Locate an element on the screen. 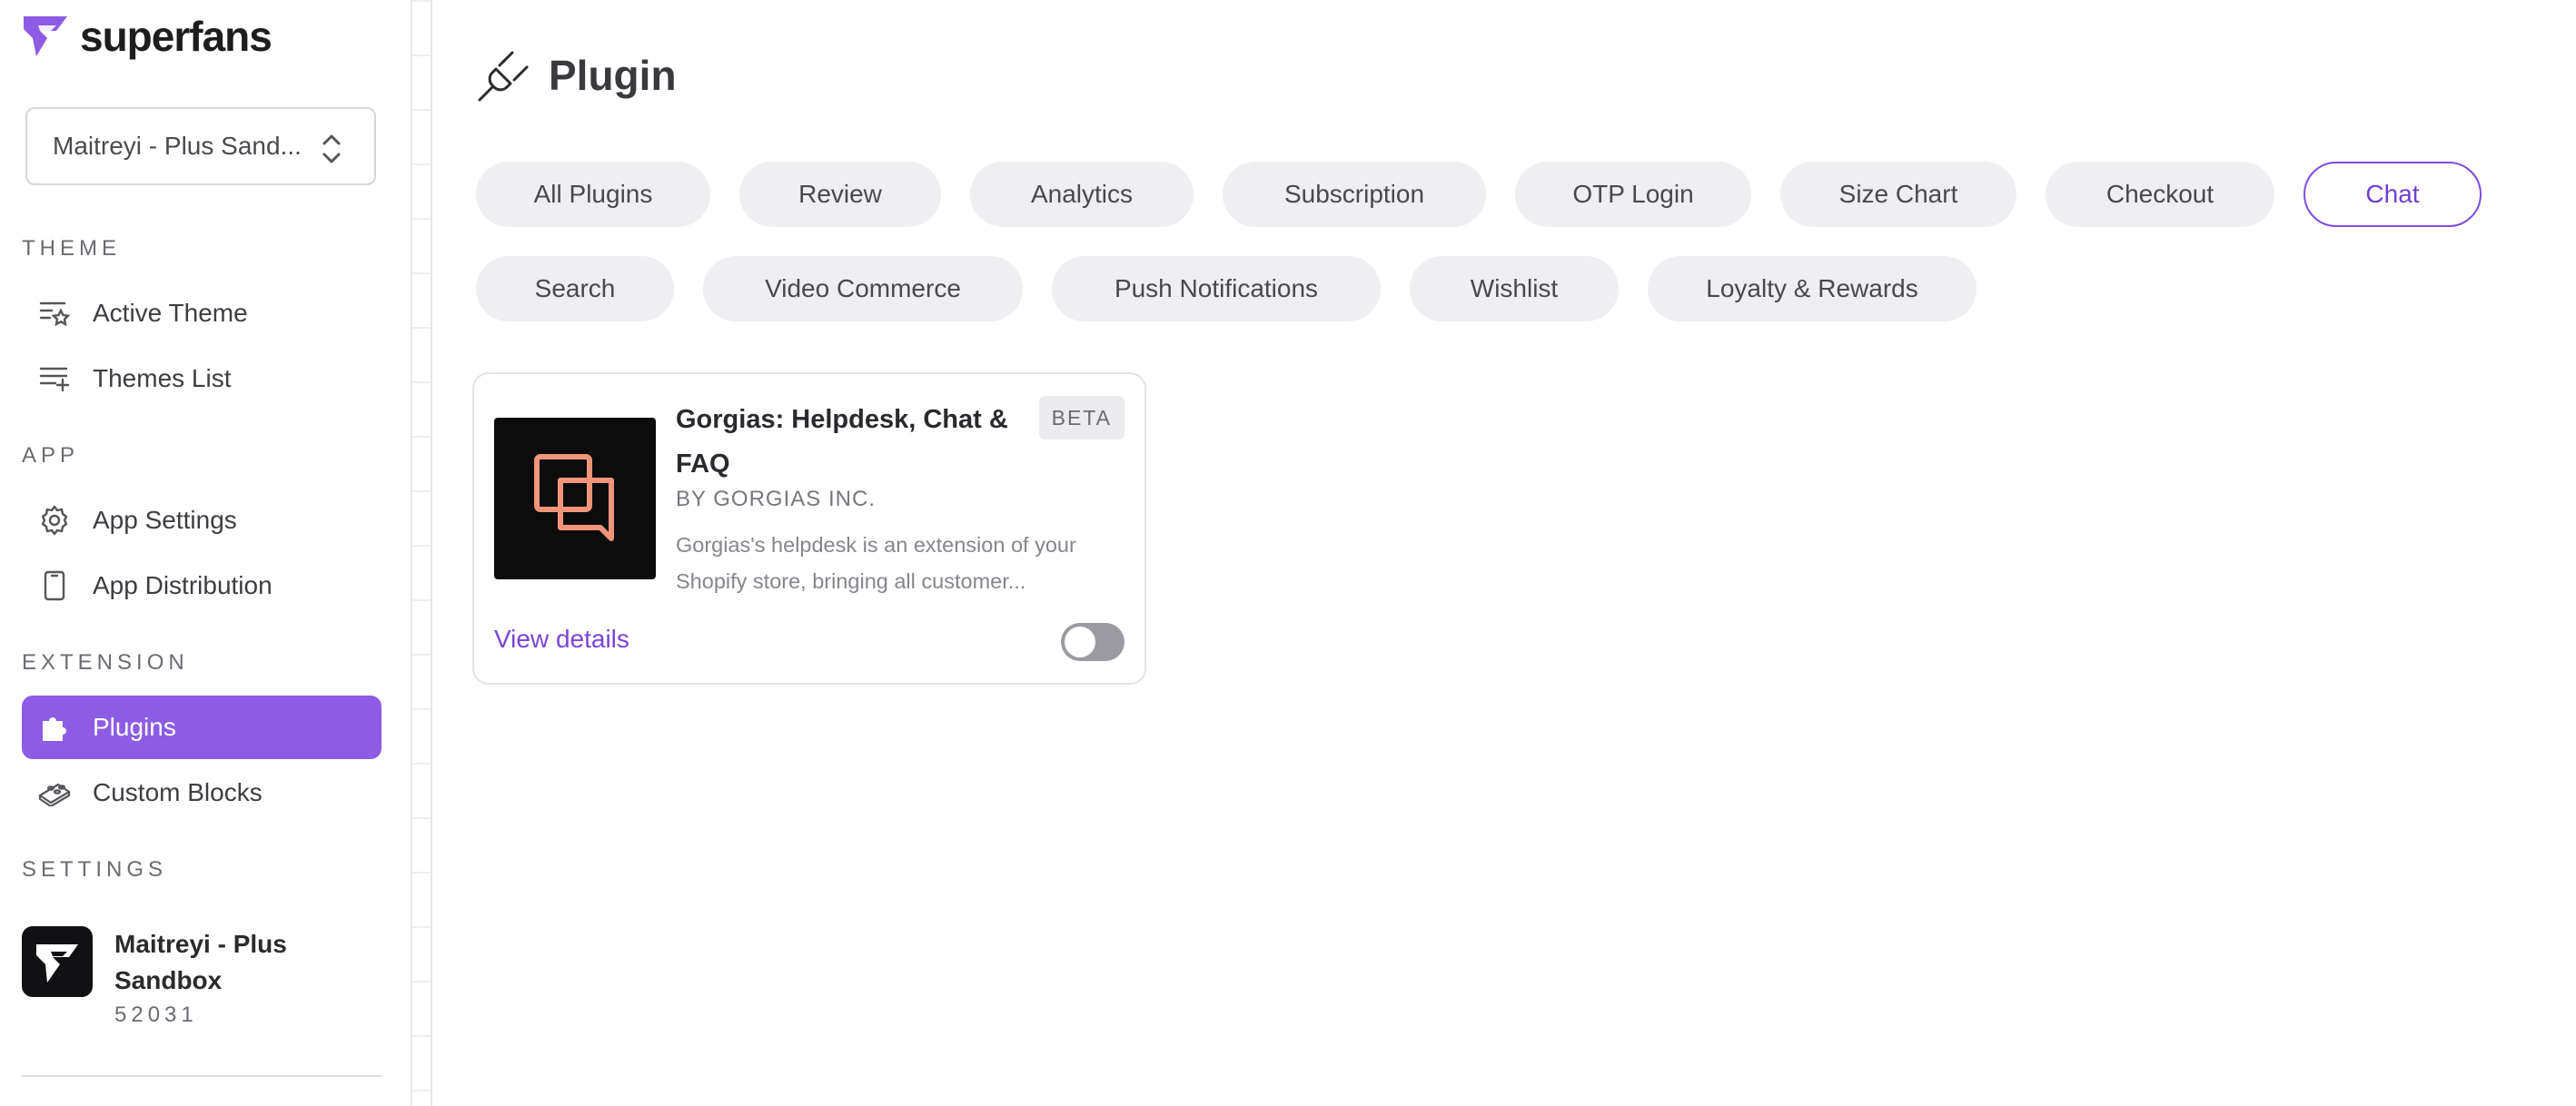 The height and width of the screenshot is (1106, 2576). sidebar-item-app-settings: App Settings is located at coordinates (201, 521).